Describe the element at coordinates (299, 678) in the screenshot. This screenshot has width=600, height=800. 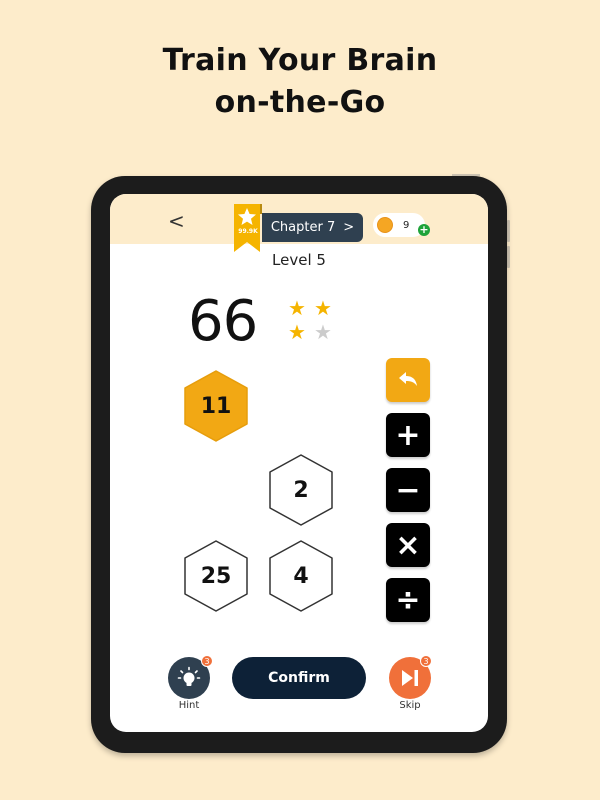
I see `confirm-button: Confirm` at that location.